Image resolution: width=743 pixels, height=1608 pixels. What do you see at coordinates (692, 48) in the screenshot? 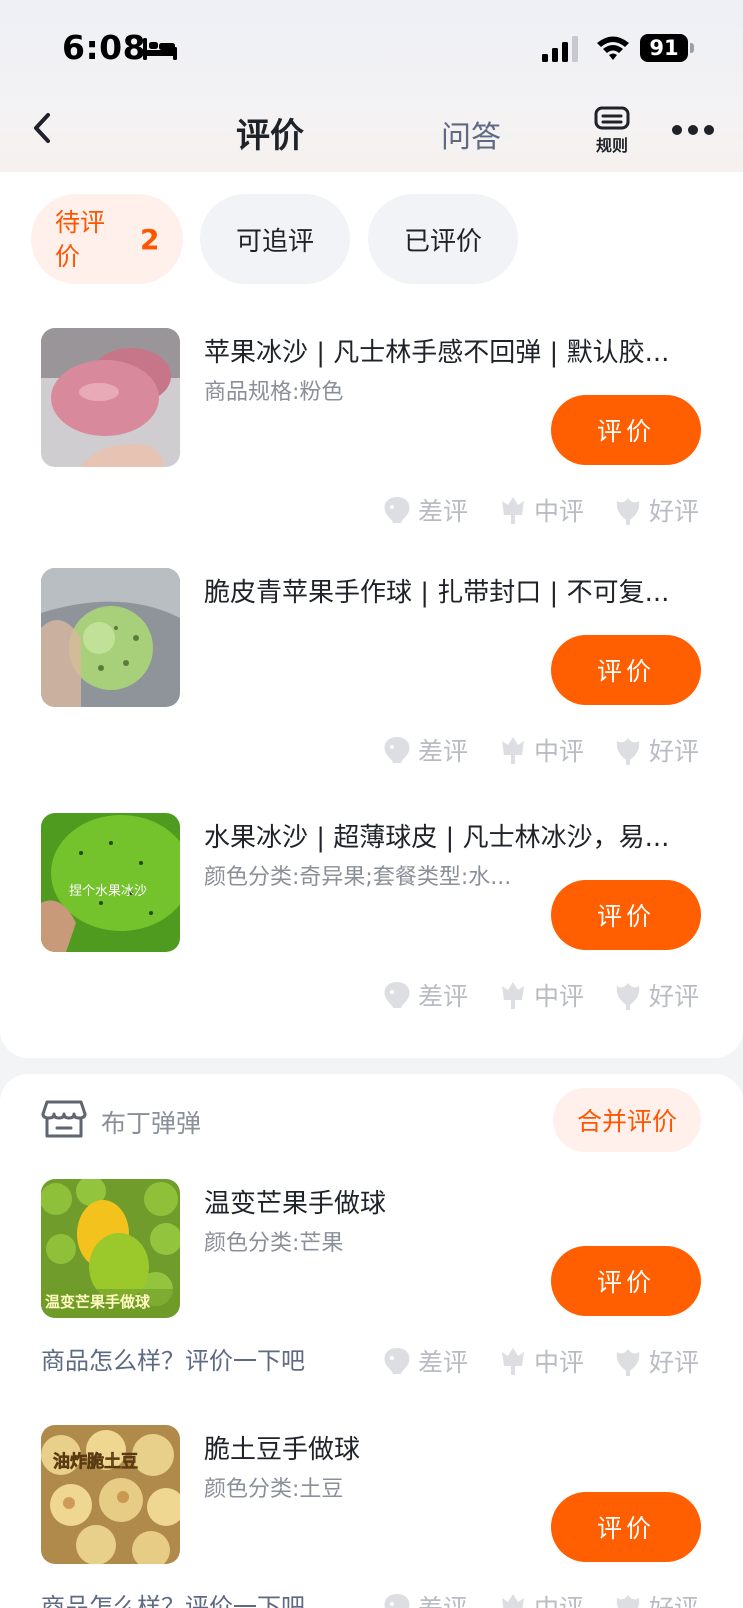
I see `battery-tip` at bounding box center [692, 48].